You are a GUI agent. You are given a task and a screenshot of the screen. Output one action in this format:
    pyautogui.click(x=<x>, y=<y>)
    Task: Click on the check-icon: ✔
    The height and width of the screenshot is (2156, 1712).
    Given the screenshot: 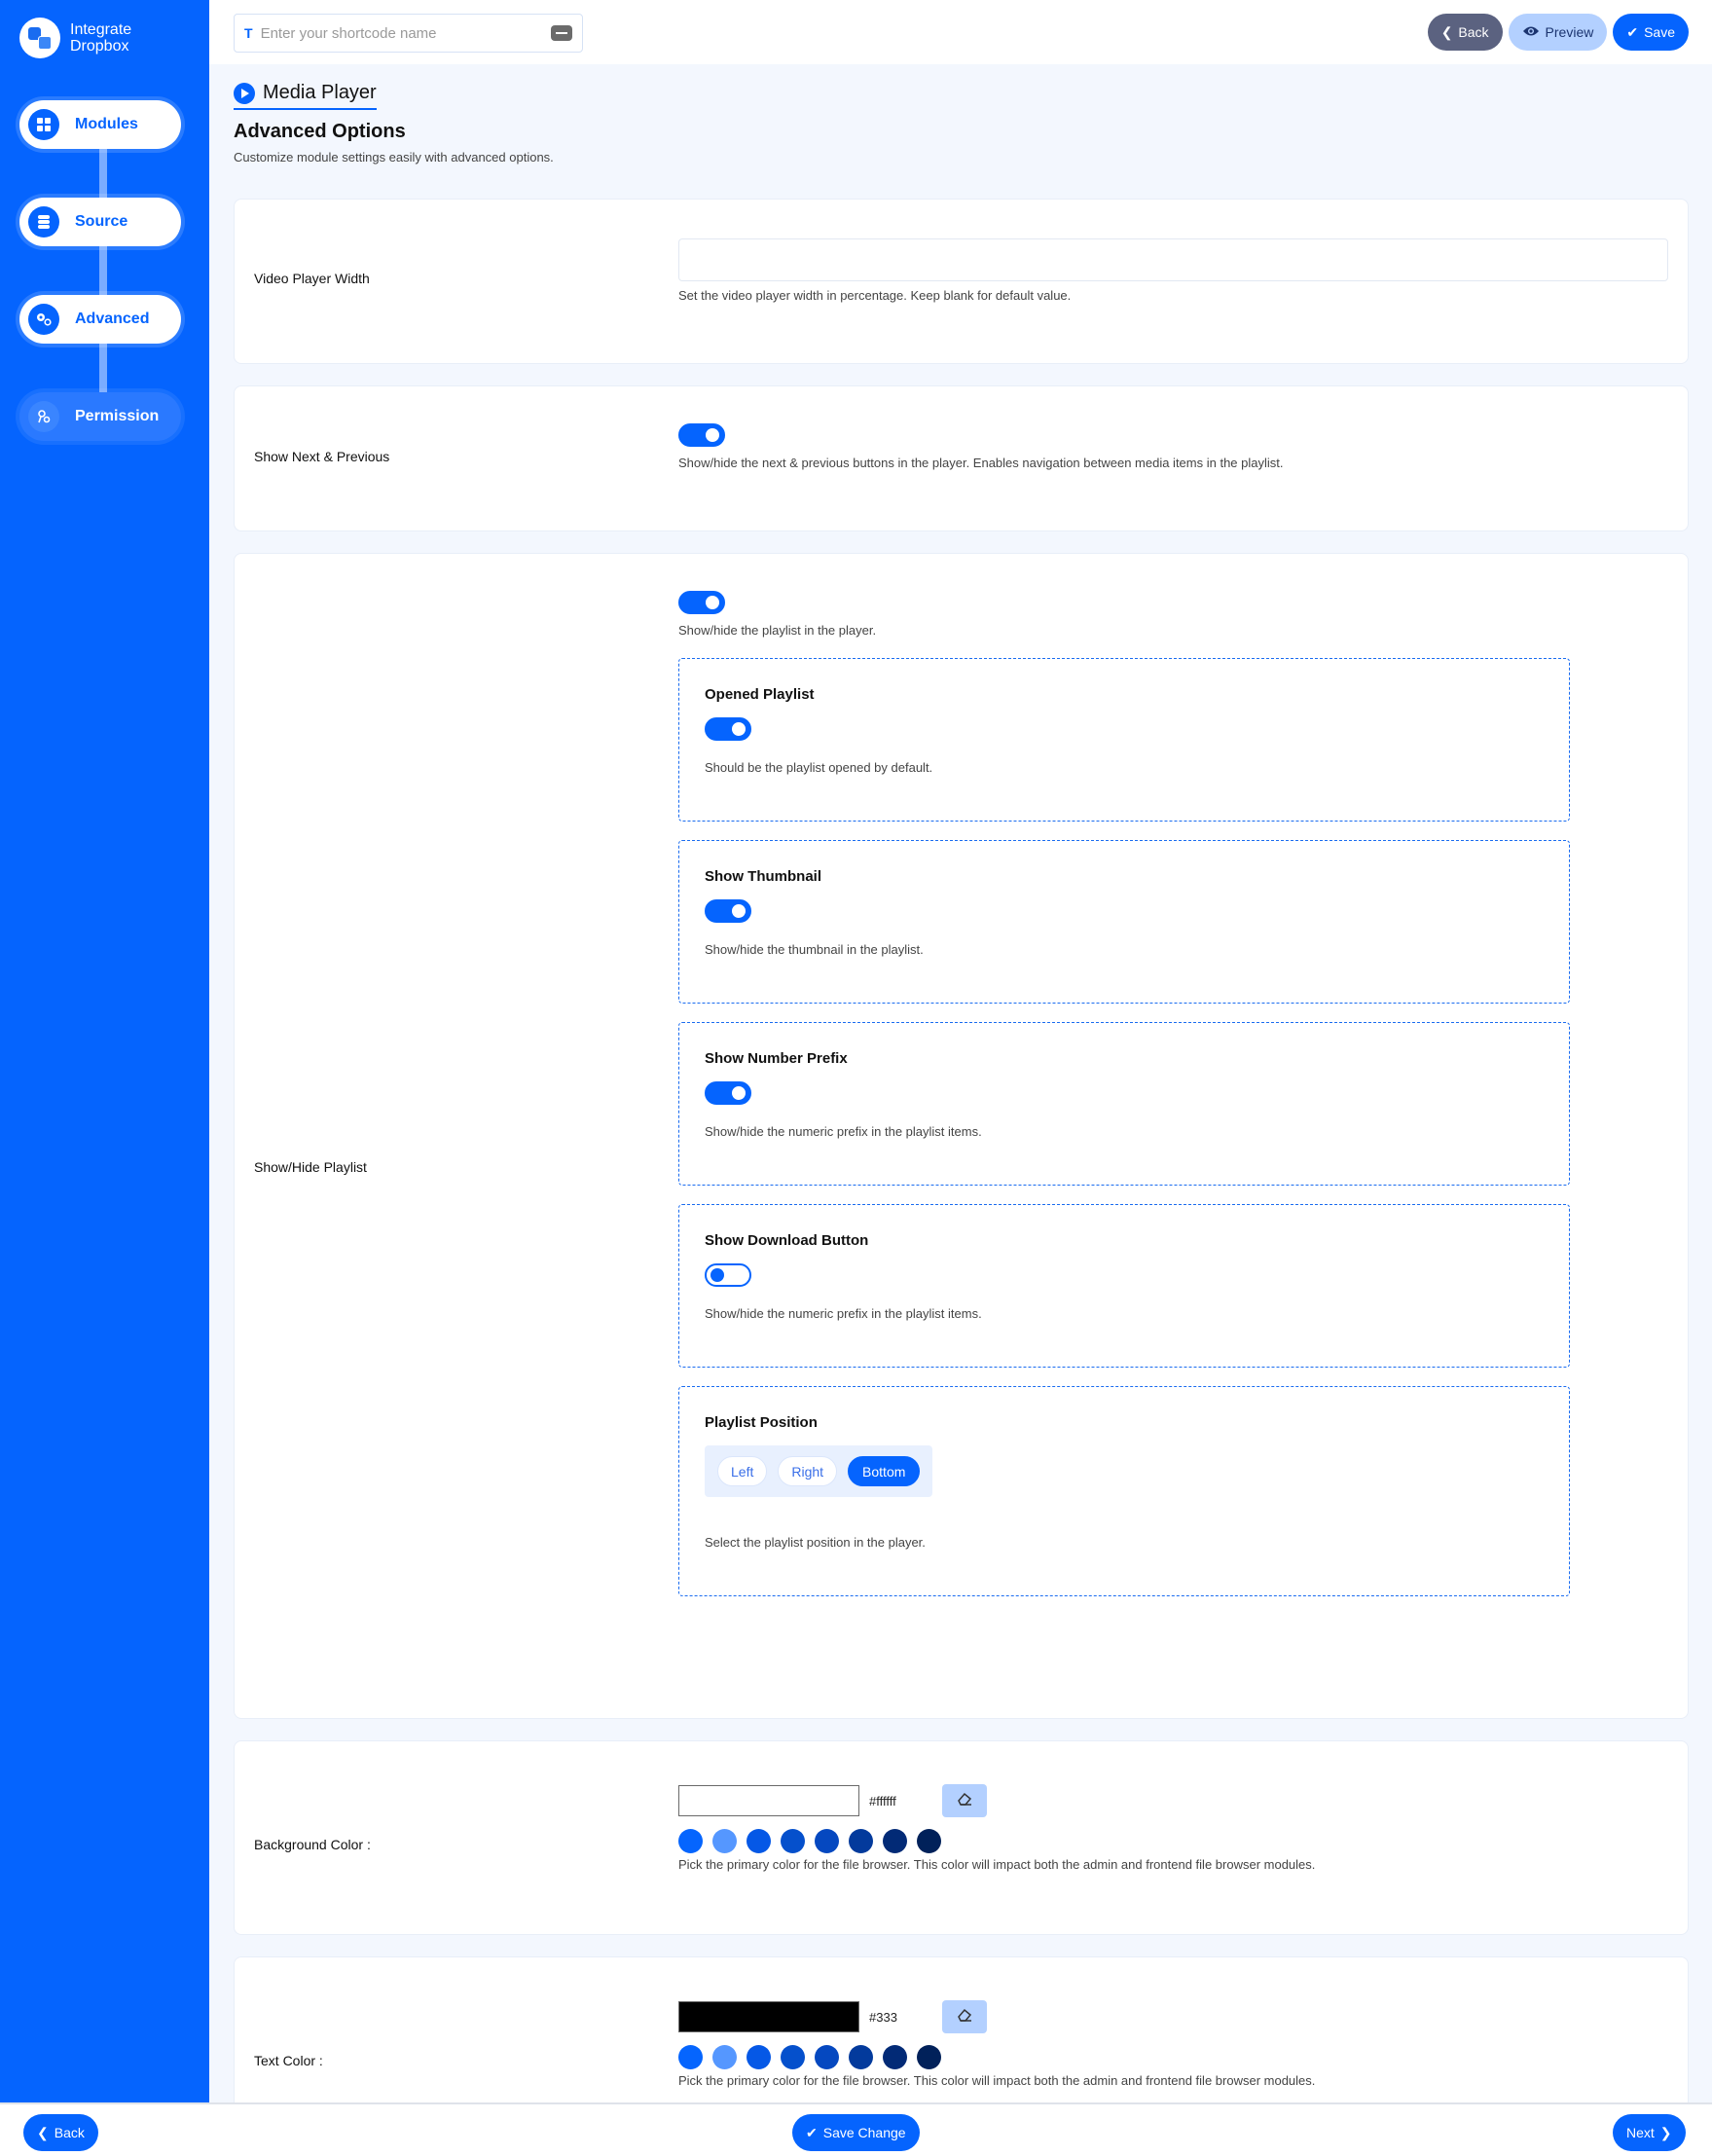 What is the action you would take?
    pyautogui.click(x=1632, y=31)
    